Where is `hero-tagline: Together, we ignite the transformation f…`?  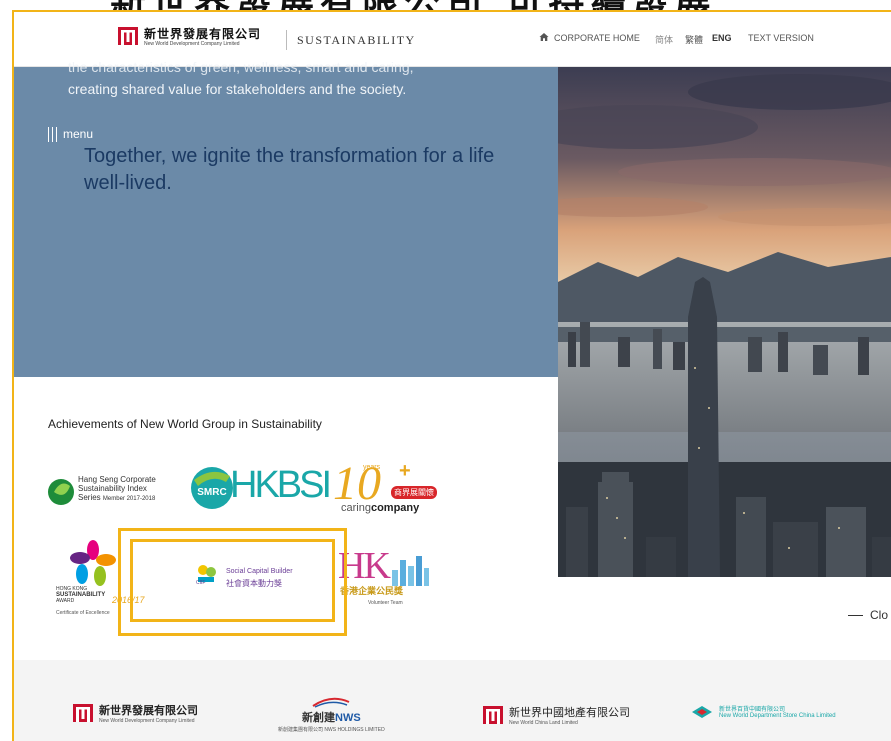 hero-tagline: Together, we ignite the transformation f… is located at coordinates (289, 169).